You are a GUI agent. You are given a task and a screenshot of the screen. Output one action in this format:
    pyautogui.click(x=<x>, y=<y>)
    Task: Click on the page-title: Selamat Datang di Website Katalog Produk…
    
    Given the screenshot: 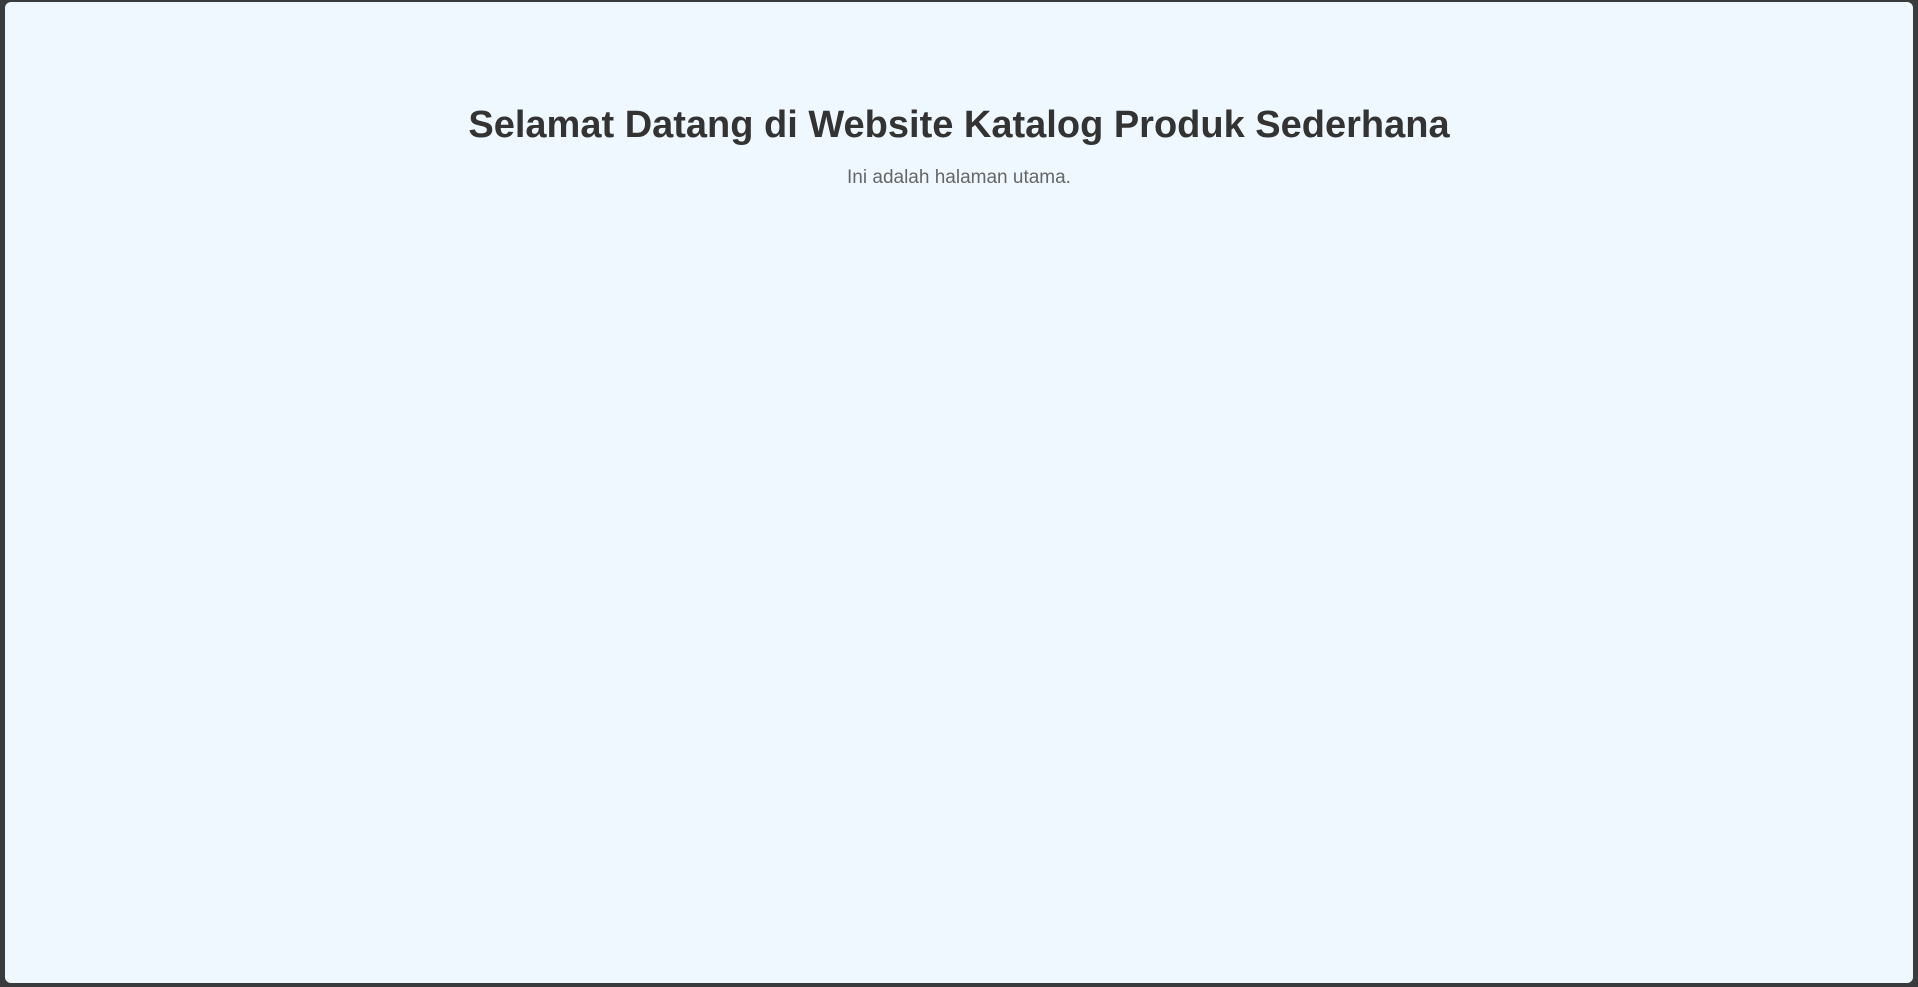 What is the action you would take?
    pyautogui.click(x=959, y=125)
    